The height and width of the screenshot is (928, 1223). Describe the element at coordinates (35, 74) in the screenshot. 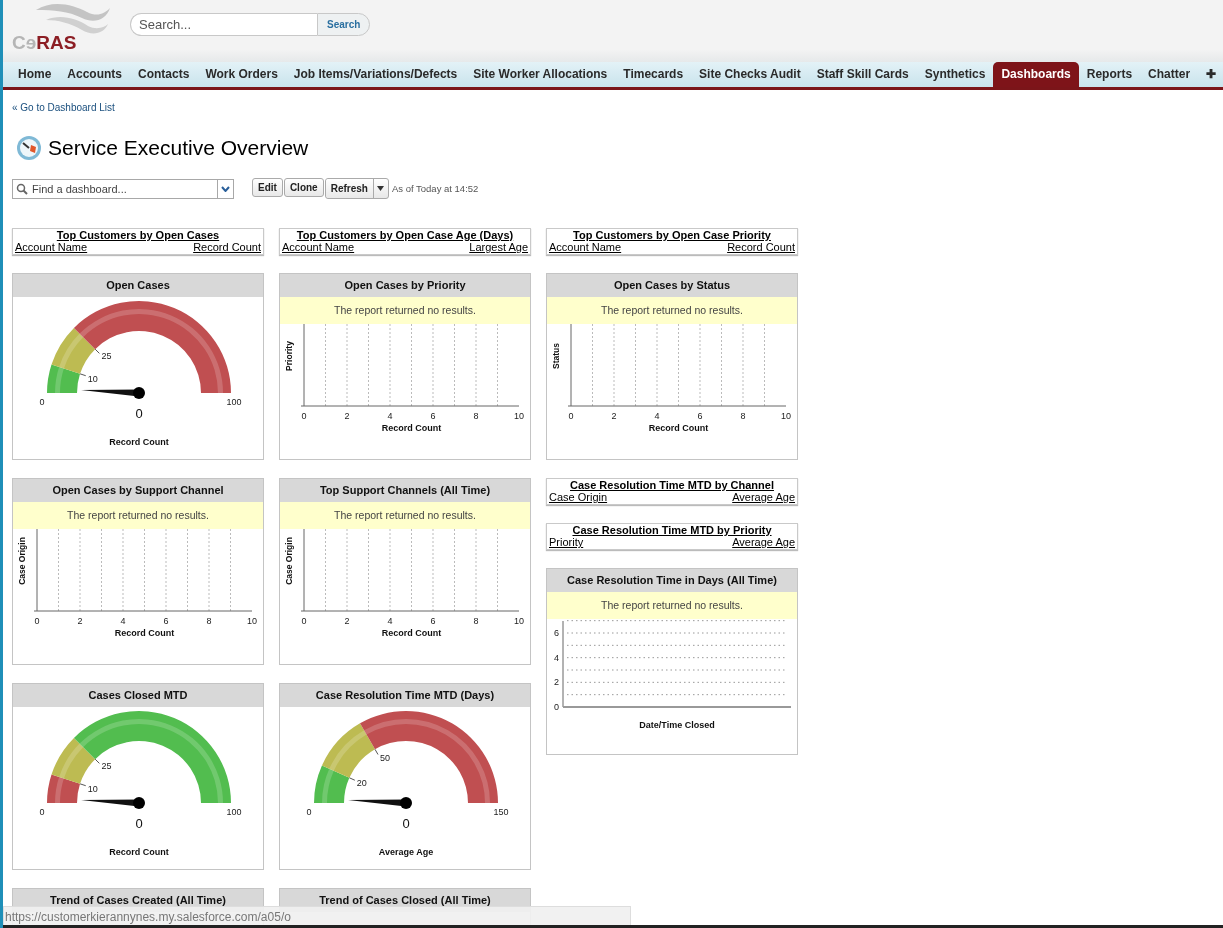

I see `nav-tab: Home` at that location.